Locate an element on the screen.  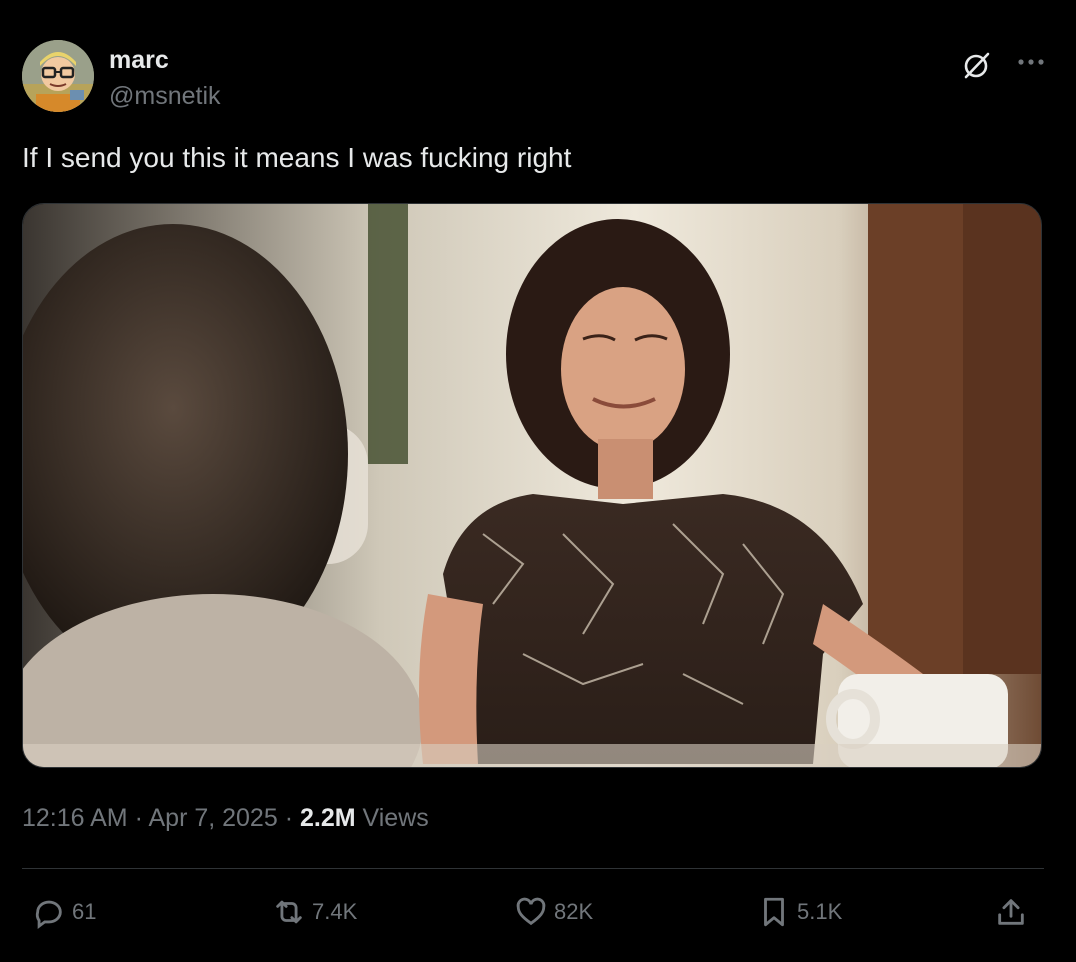
repost-button: 7.4K is located at coordinates (314, 912).